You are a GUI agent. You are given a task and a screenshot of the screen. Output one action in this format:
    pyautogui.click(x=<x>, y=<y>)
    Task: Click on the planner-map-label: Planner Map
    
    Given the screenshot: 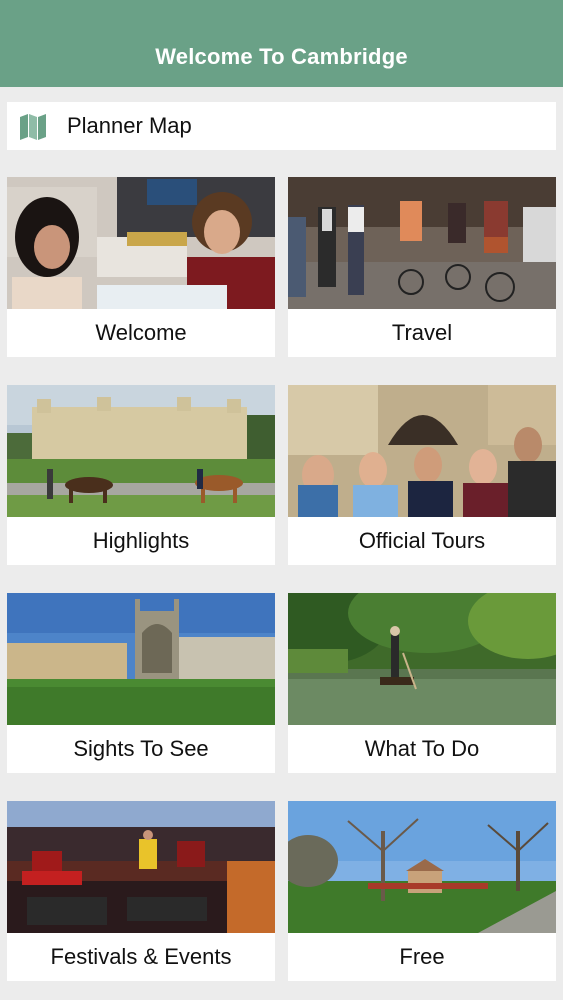 What is the action you would take?
    pyautogui.click(x=129, y=125)
    